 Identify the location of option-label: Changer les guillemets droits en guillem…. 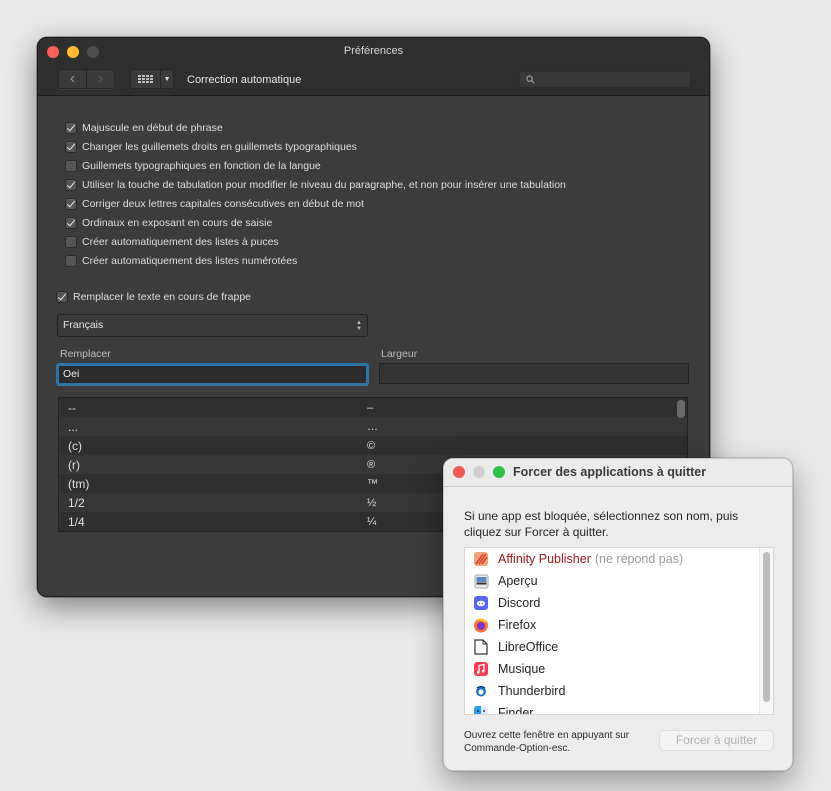
(219, 146).